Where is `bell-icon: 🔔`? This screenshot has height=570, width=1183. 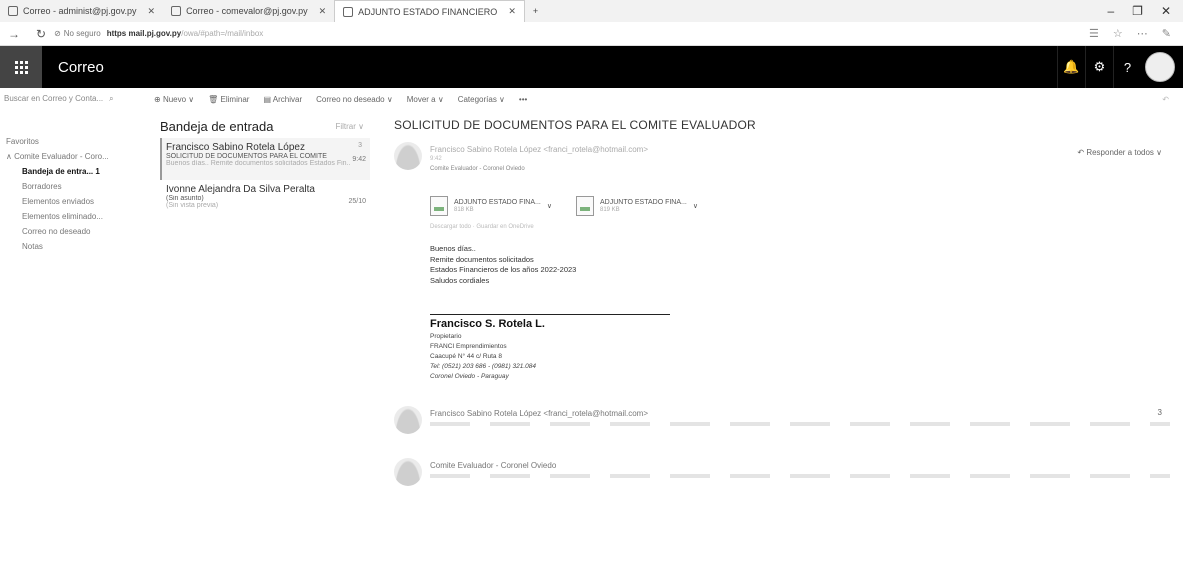
bell-icon: 🔔 is located at coordinates (1071, 67).